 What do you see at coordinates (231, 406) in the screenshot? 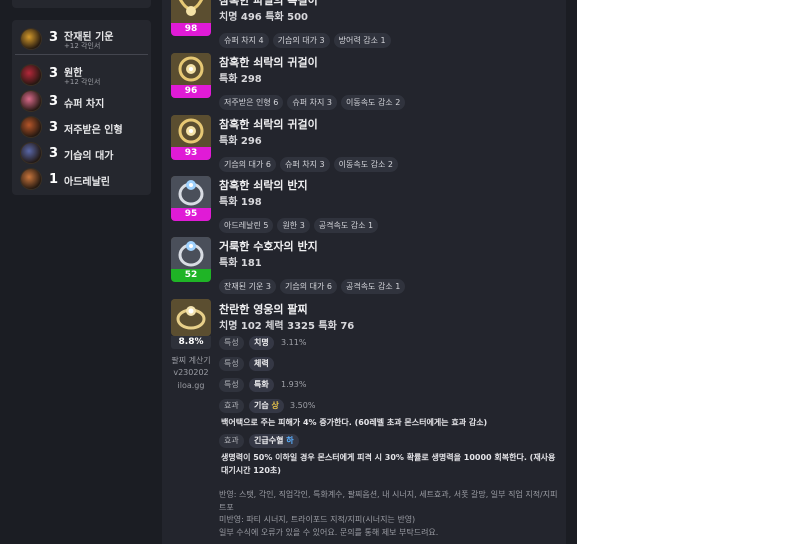
I see `option-type: 효과` at bounding box center [231, 406].